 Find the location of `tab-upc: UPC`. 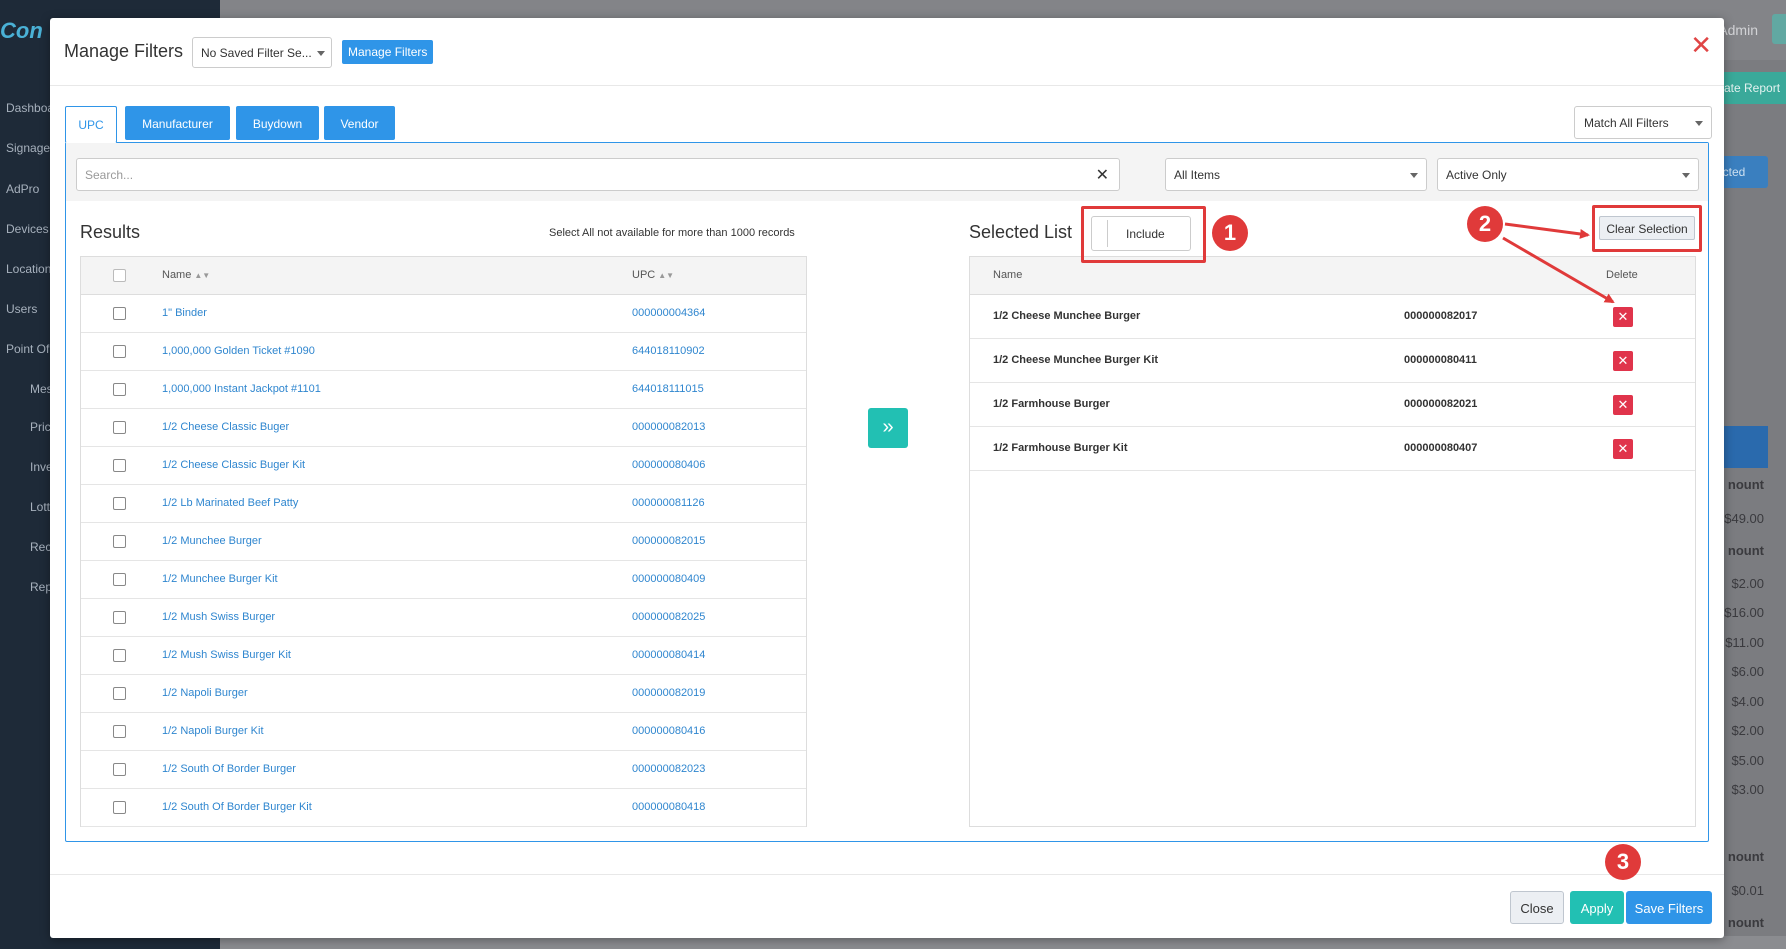

tab-upc: UPC is located at coordinates (91, 124).